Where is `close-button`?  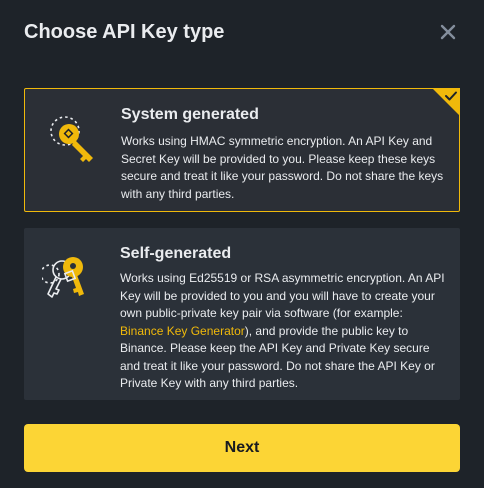
close-button is located at coordinates (448, 32).